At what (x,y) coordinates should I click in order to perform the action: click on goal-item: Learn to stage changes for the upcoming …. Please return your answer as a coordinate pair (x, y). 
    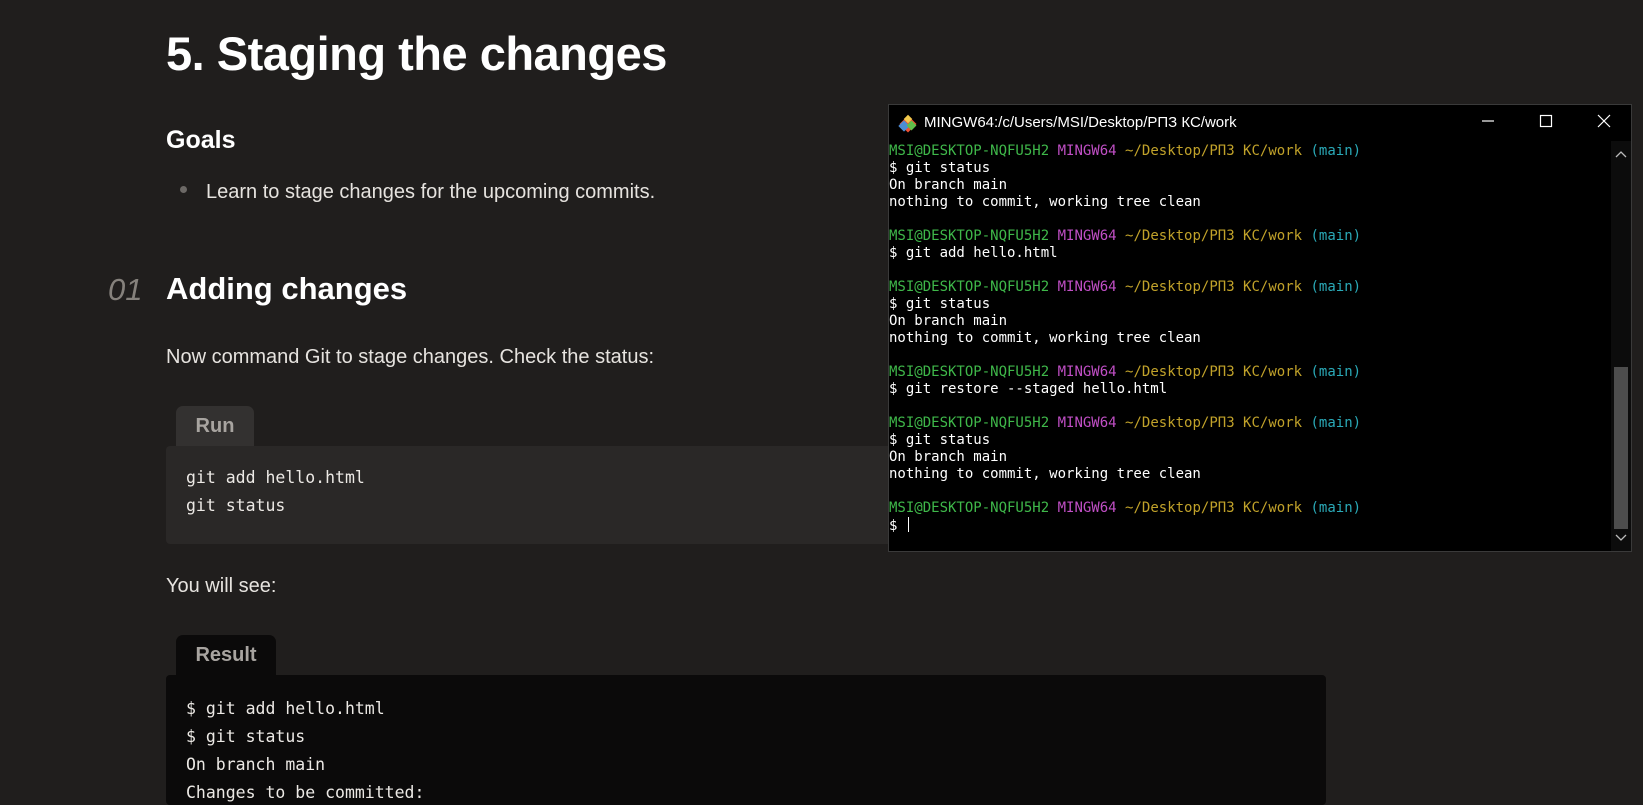
    Looking at the image, I should click on (431, 192).